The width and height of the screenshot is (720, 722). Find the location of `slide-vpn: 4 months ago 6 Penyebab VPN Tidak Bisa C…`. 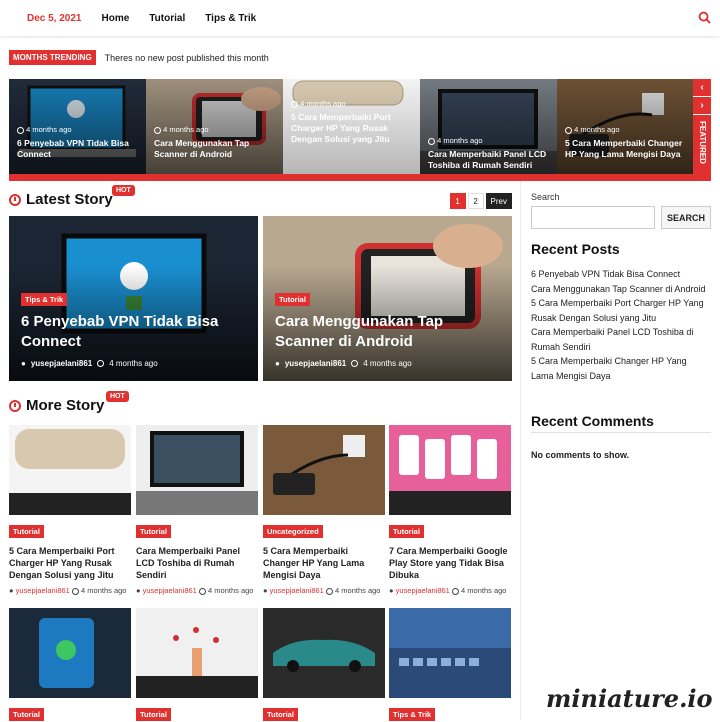

slide-vpn: 4 months ago 6 Penyebab VPN Tidak Bisa C… is located at coordinates (77, 126).